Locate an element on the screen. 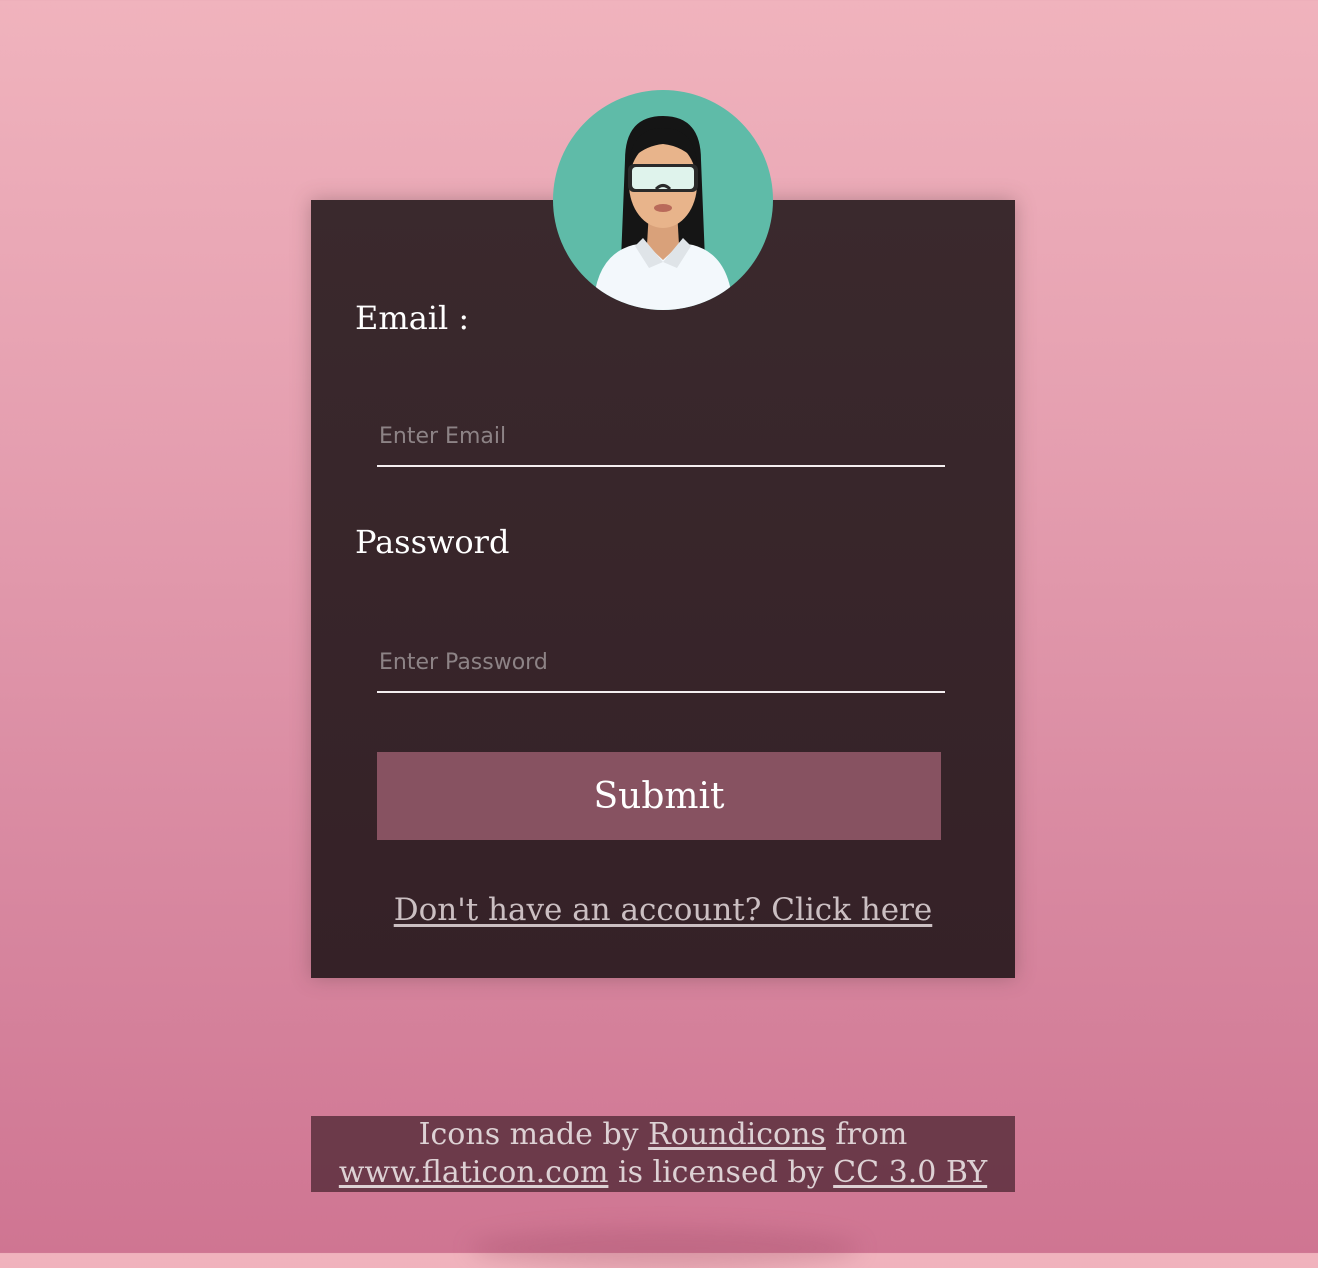 The image size is (1318, 1268). signup-link: Don't have an account? Click here is located at coordinates (663, 910).